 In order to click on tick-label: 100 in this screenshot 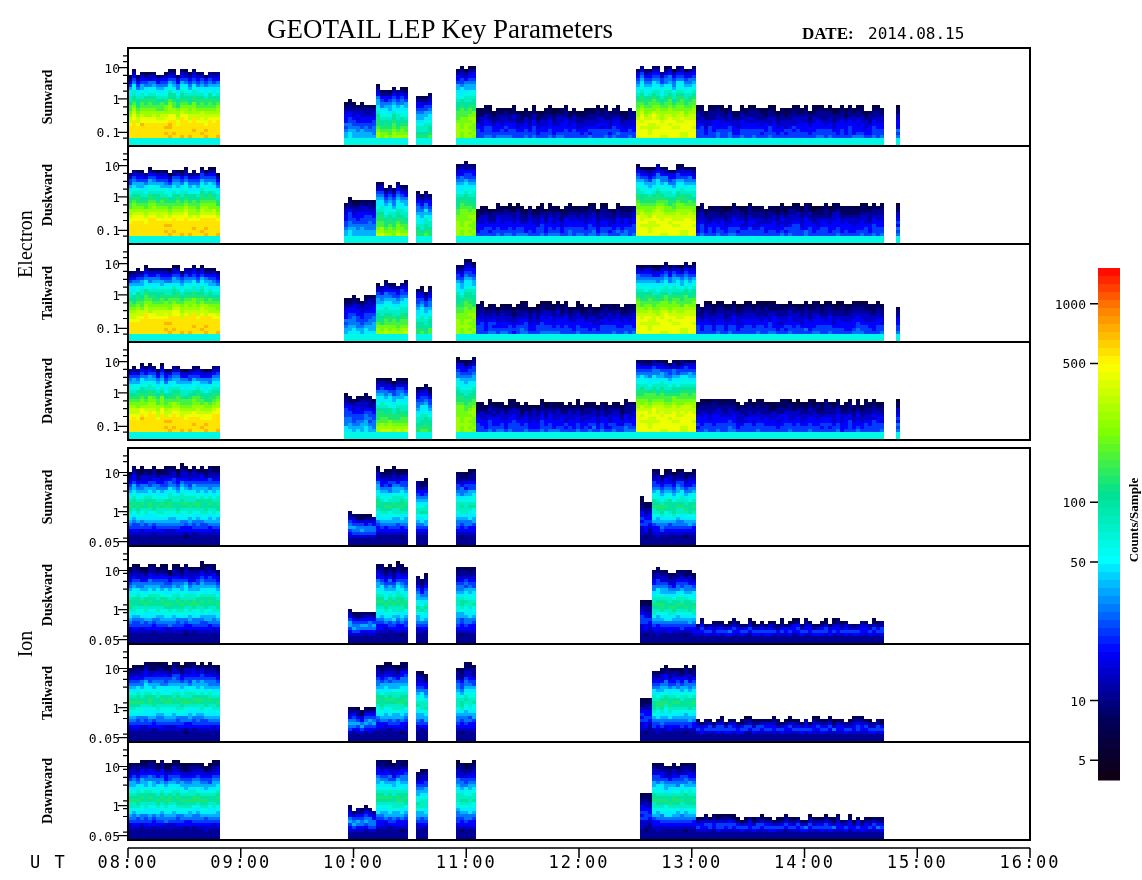, I will do `click(1074, 503)`.